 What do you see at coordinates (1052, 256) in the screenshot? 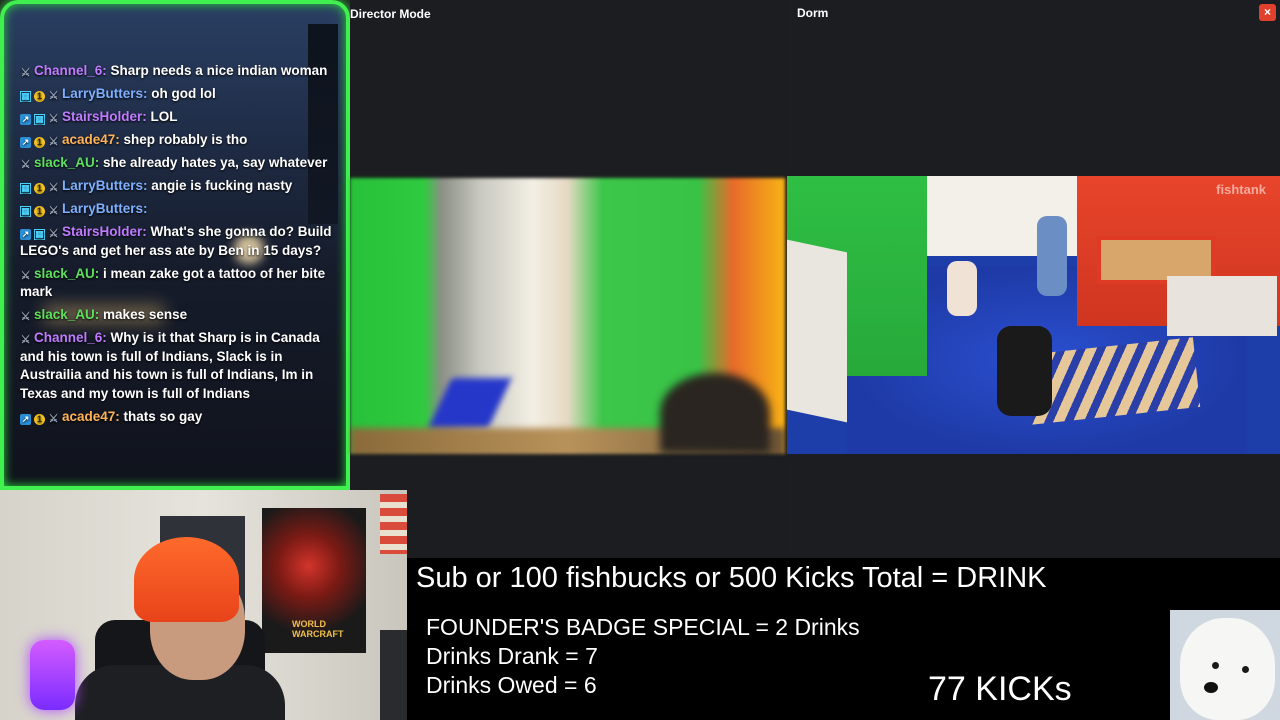
I see `person-standing` at bounding box center [1052, 256].